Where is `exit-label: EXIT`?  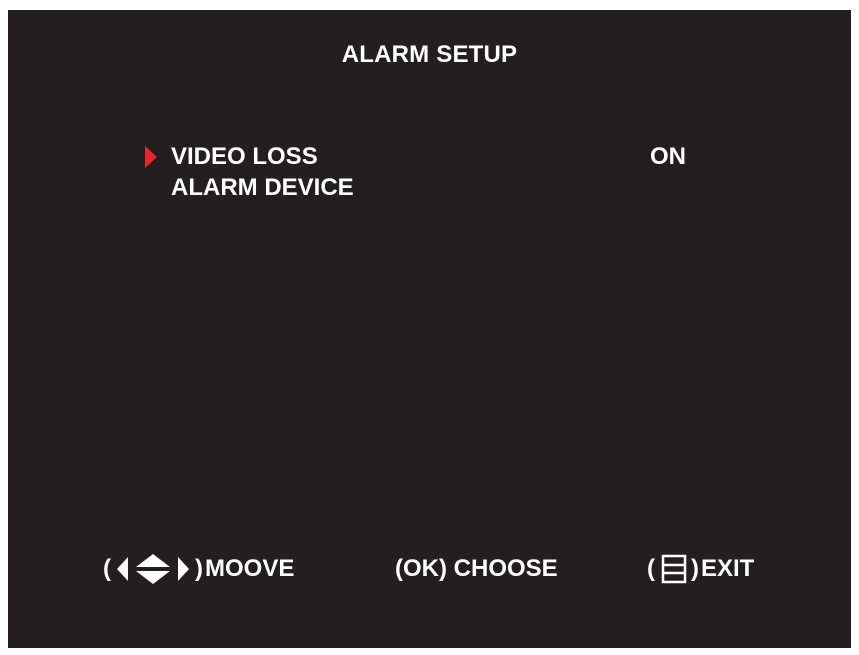 exit-label: EXIT is located at coordinates (728, 568).